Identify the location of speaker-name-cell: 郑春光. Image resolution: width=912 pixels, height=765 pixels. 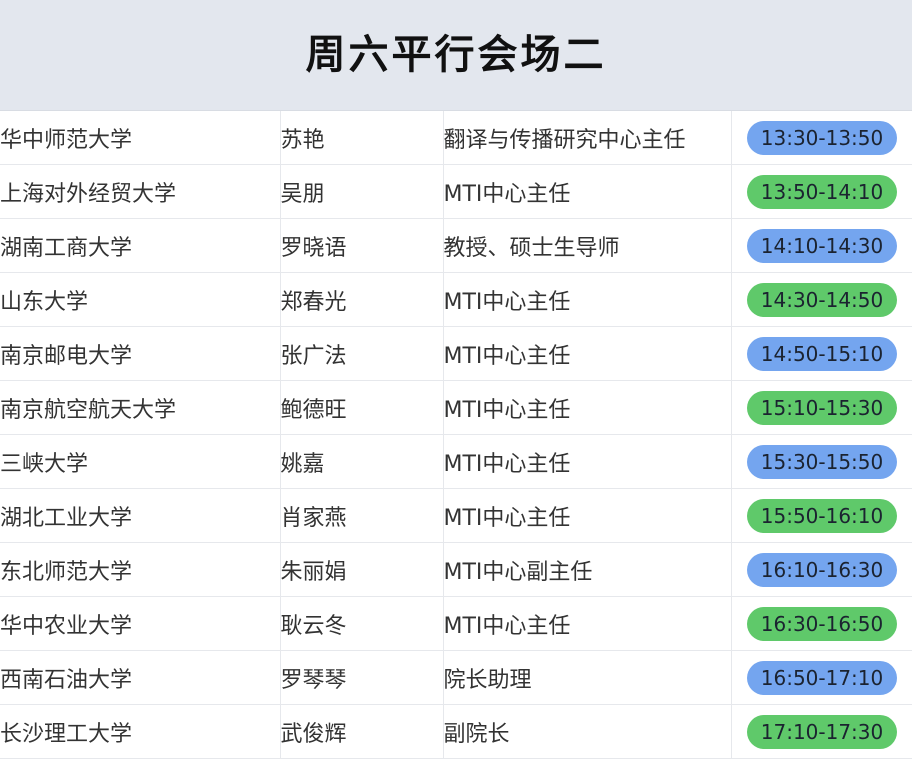
(362, 299).